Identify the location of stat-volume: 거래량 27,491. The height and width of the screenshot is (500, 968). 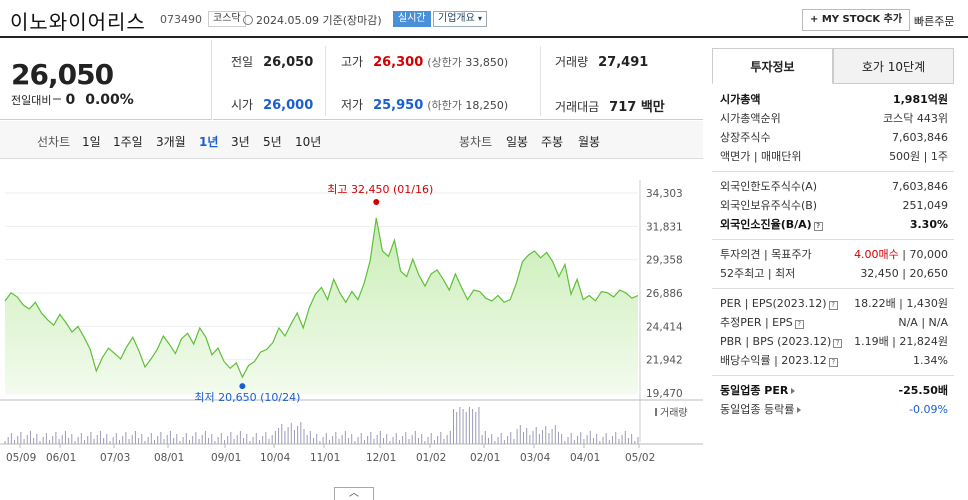
(601, 61).